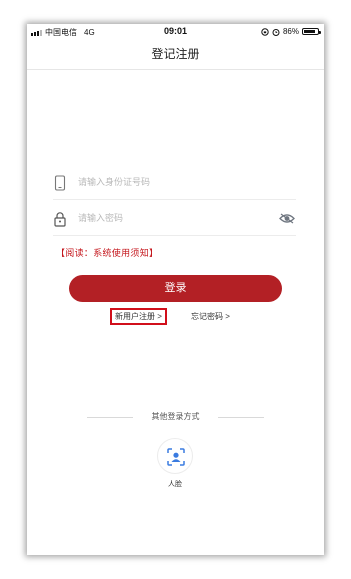 The image size is (351, 579). Describe the element at coordinates (168, 218) in the screenshot. I see `password-input` at that location.